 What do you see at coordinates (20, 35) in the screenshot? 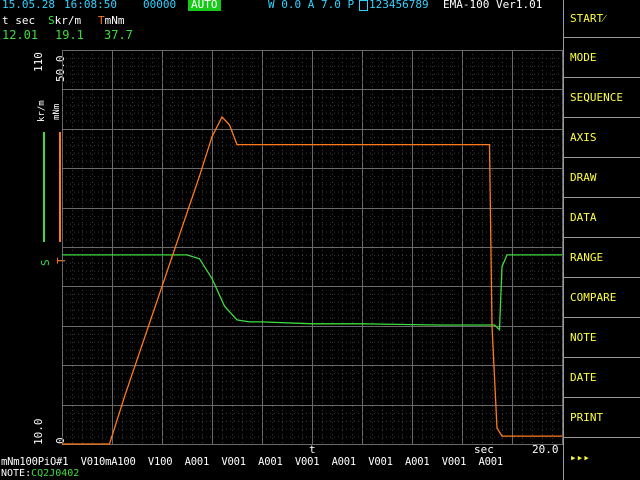
I see `readout-t-value: 12.01` at bounding box center [20, 35].